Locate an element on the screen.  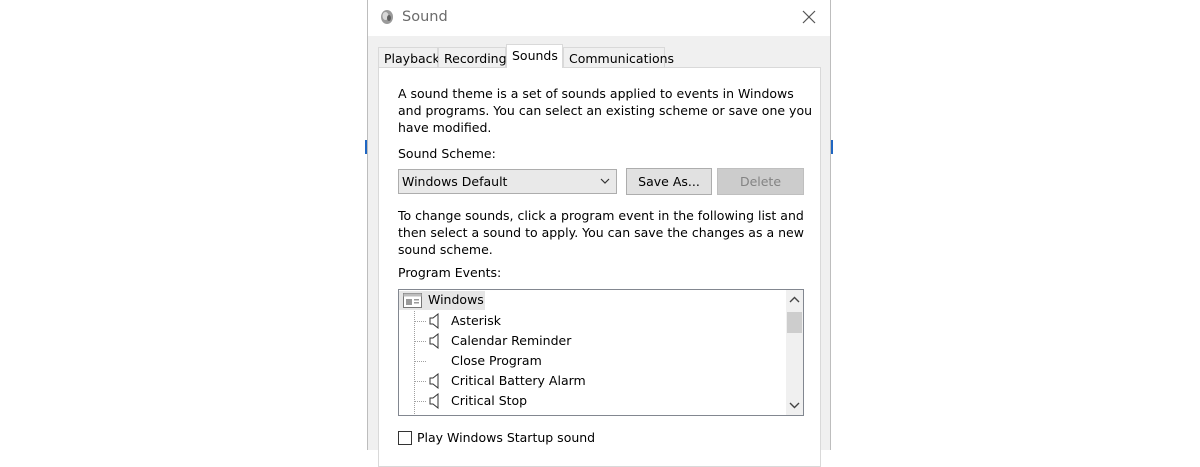
startup-sound-label: Play Windows Startup sound is located at coordinates (506, 437).